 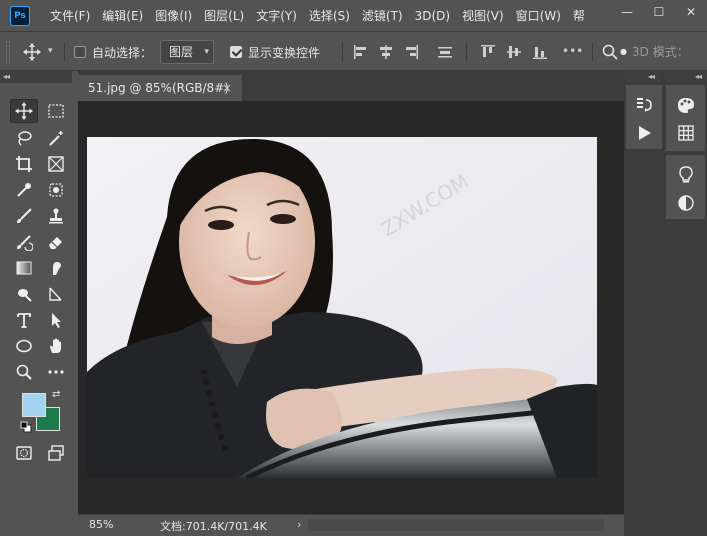 What do you see at coordinates (50, 51) in the screenshot?
I see `tool-preset-caret-icon: ▾` at bounding box center [50, 51].